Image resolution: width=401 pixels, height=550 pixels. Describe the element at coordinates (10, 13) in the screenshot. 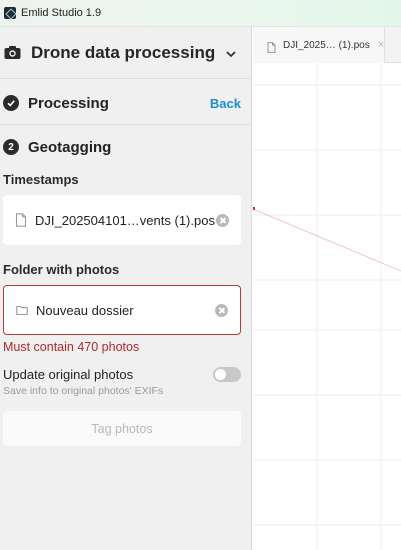

I see `app-logo-icon` at that location.